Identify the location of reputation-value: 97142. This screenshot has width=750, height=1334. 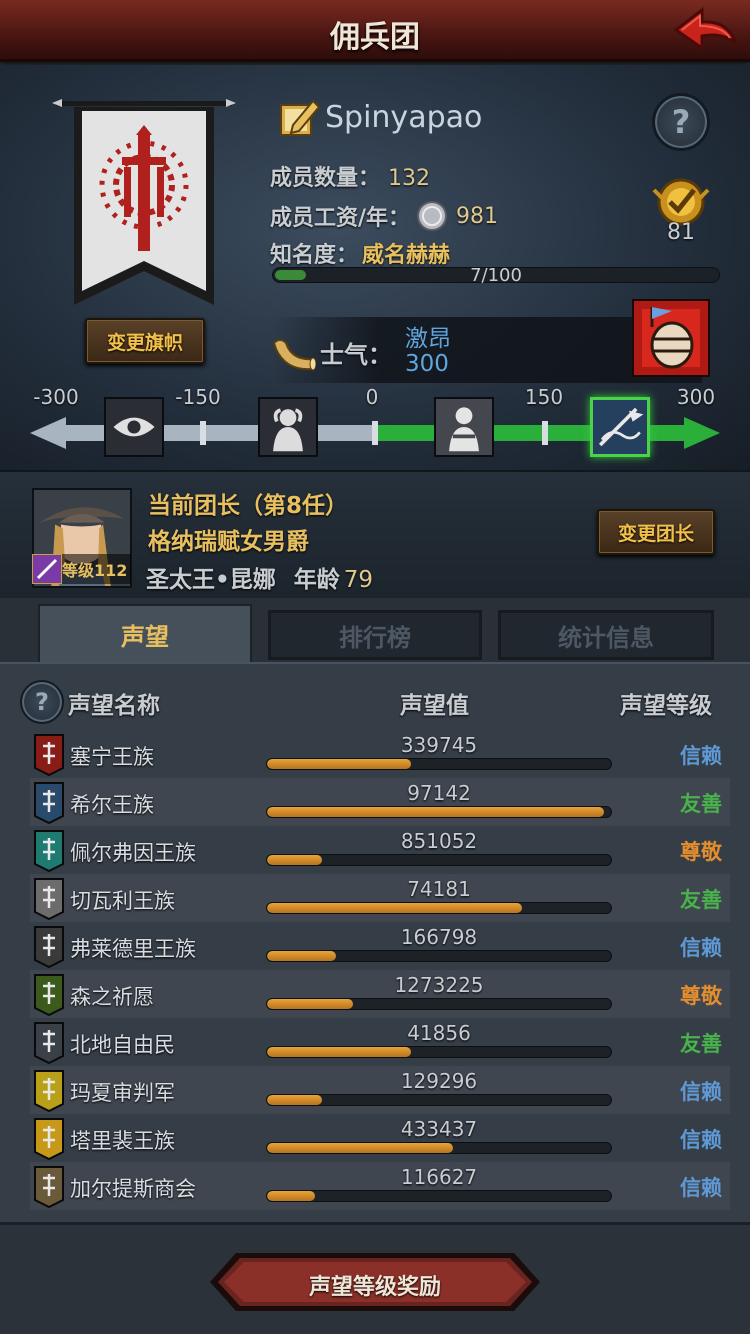
(439, 793).